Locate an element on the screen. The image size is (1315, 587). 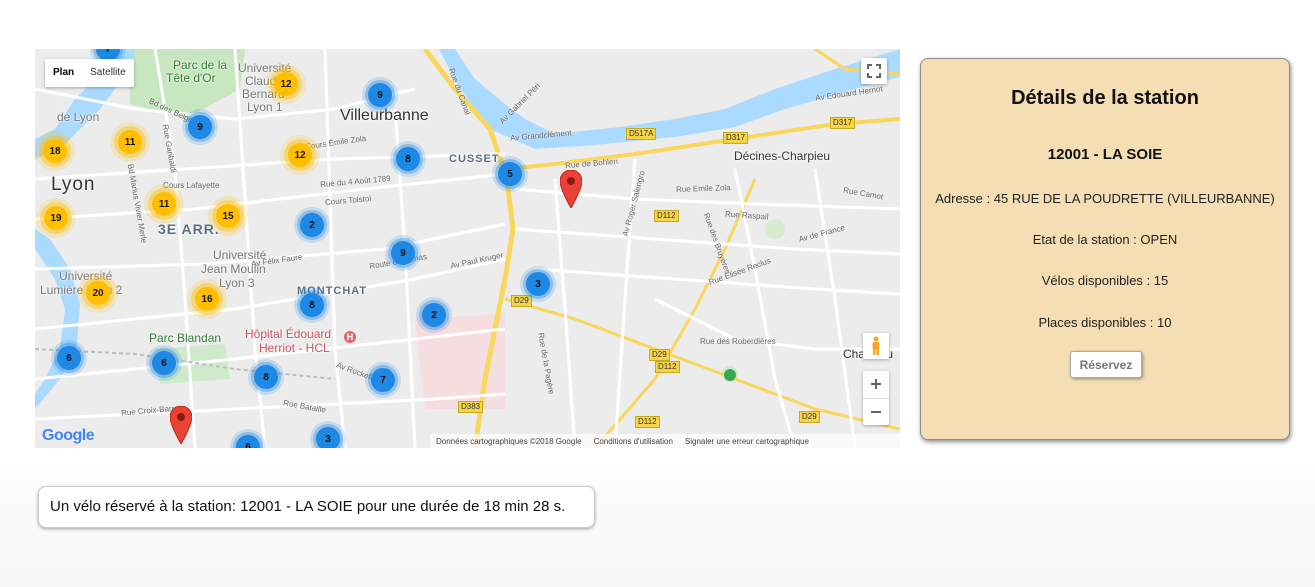
fullscreen-button is located at coordinates (874, 71).